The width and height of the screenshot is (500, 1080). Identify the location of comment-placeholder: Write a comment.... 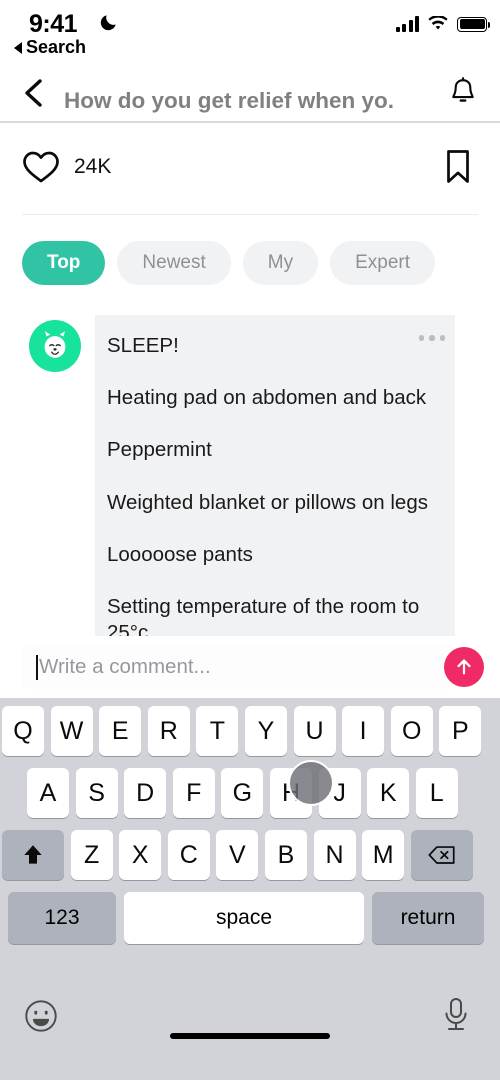
(125, 666).